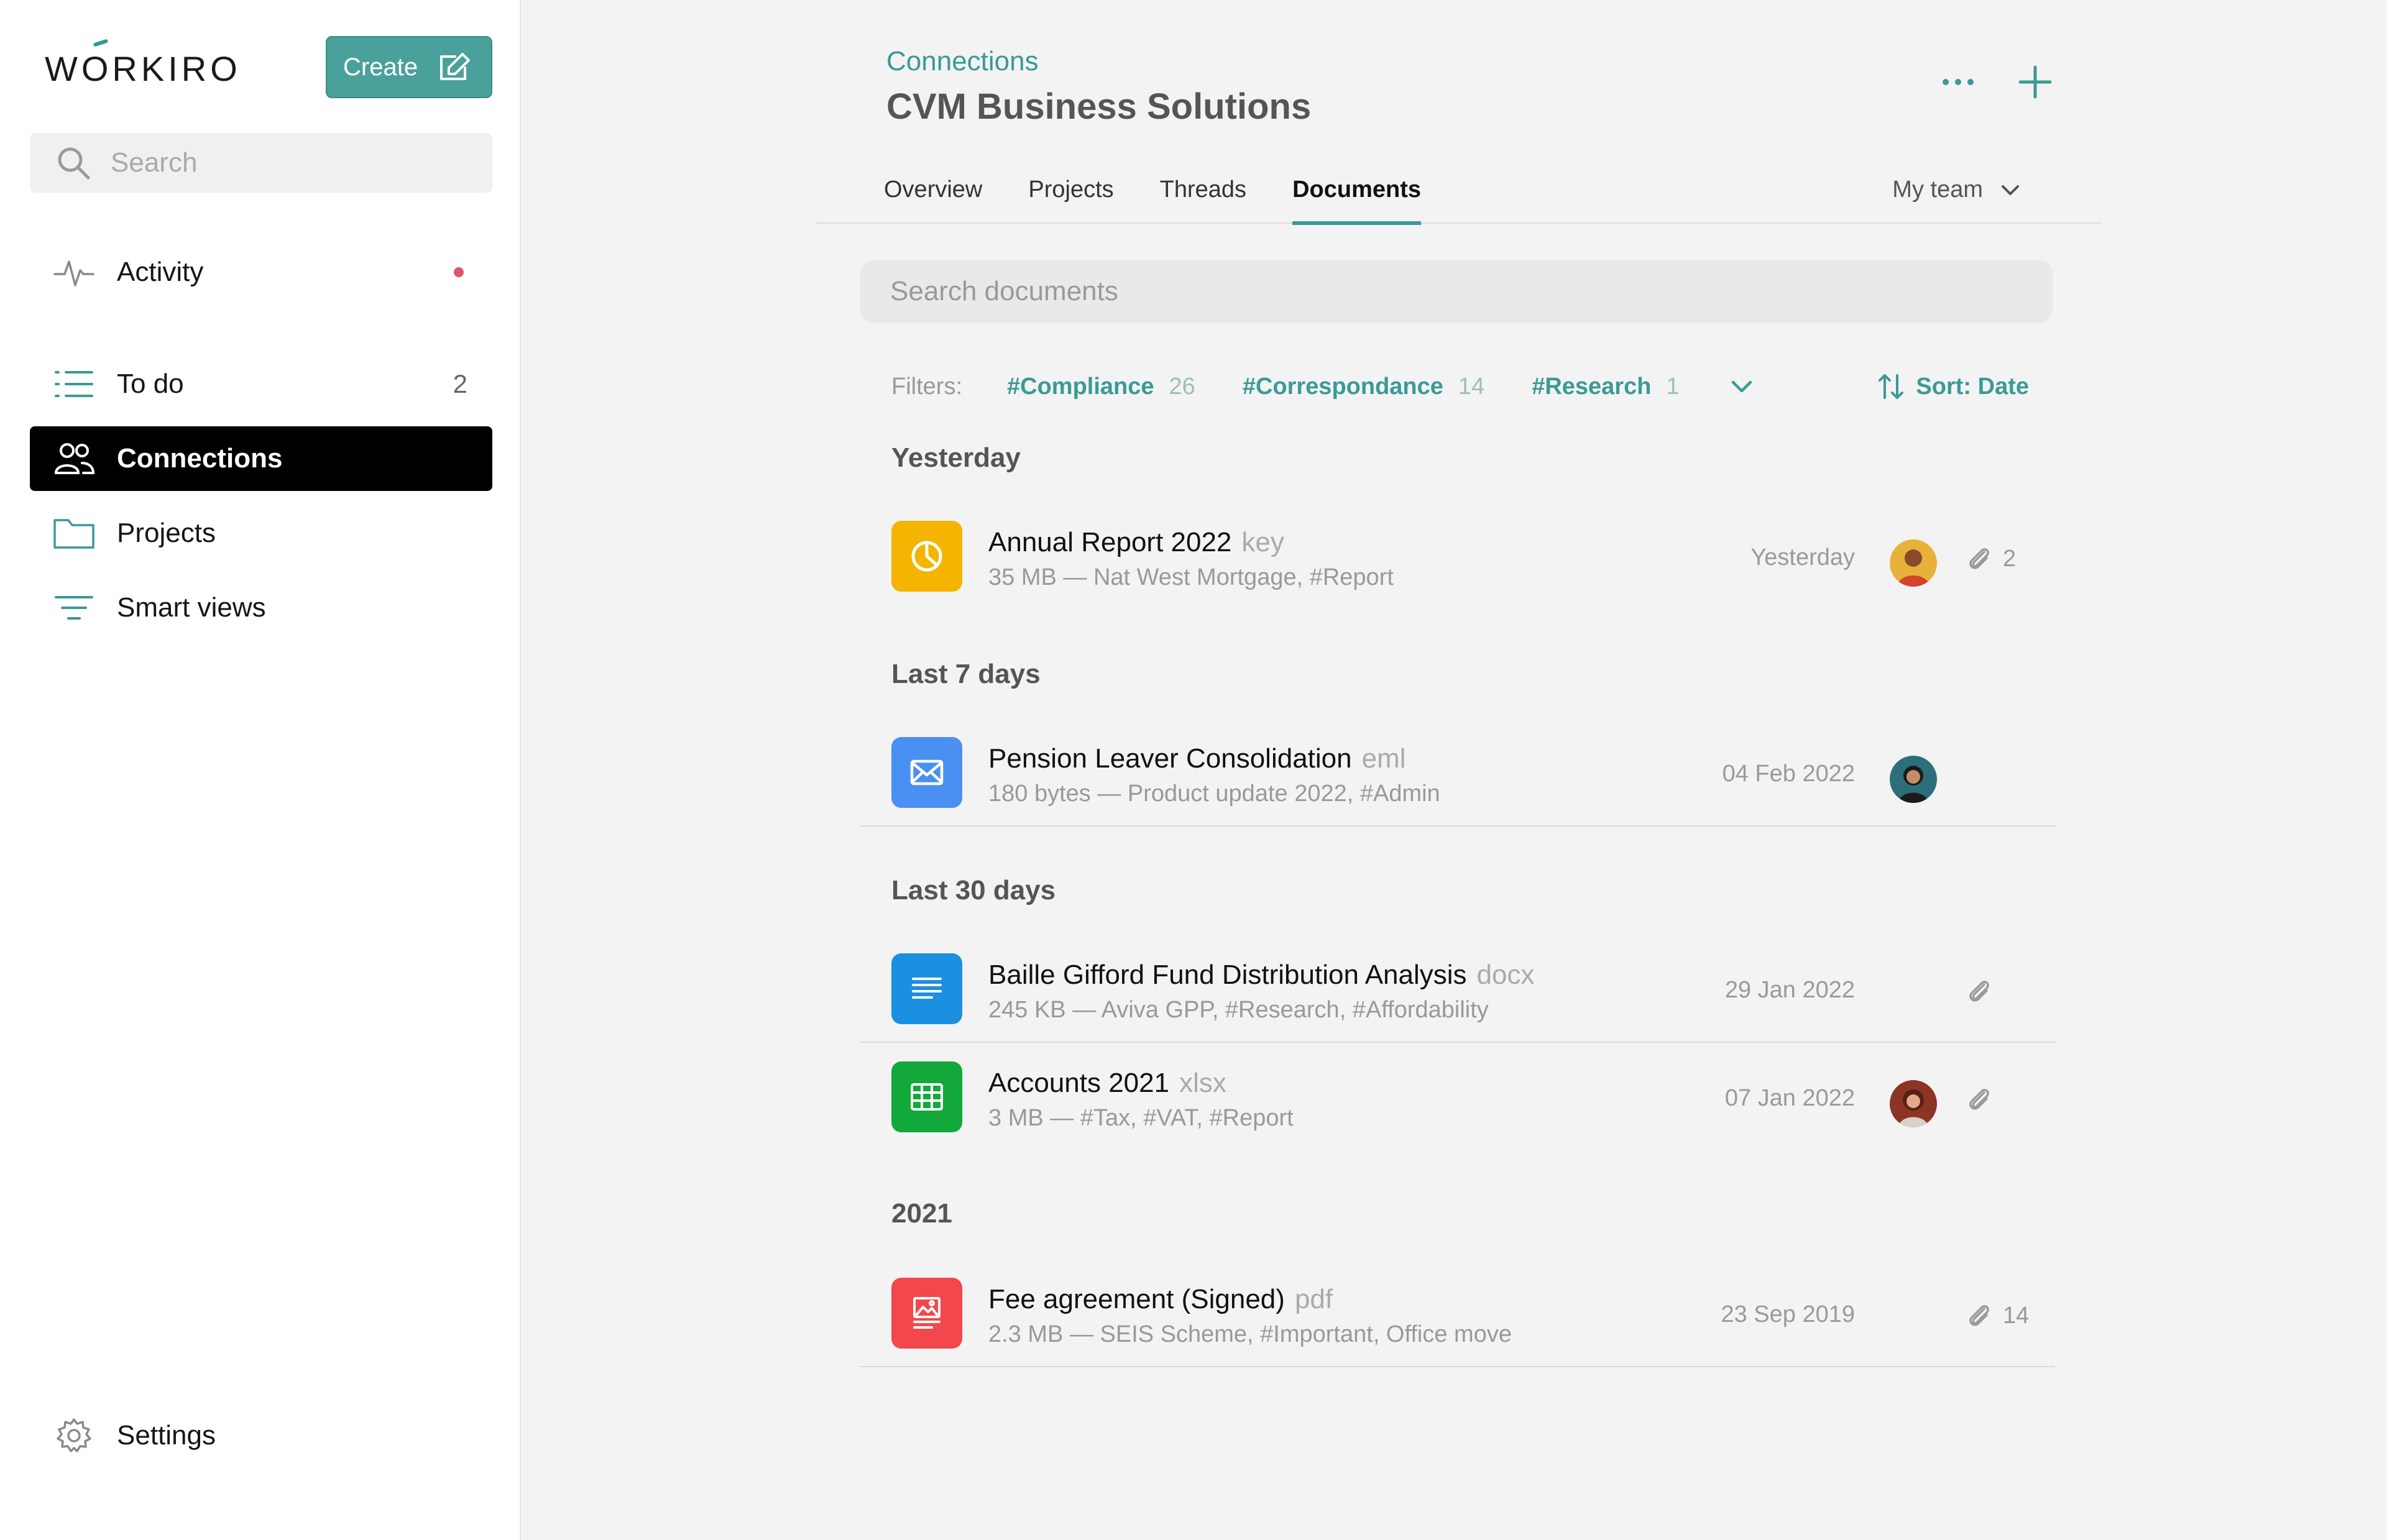 This screenshot has height=1540, width=2387. Describe the element at coordinates (2035, 82) in the screenshot. I see `add-icon` at that location.